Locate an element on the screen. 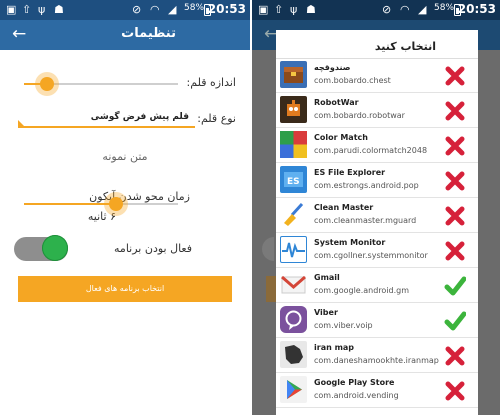 This screenshot has height=415, width=500. dialog-title: انتخاب کنید is located at coordinates (405, 46).